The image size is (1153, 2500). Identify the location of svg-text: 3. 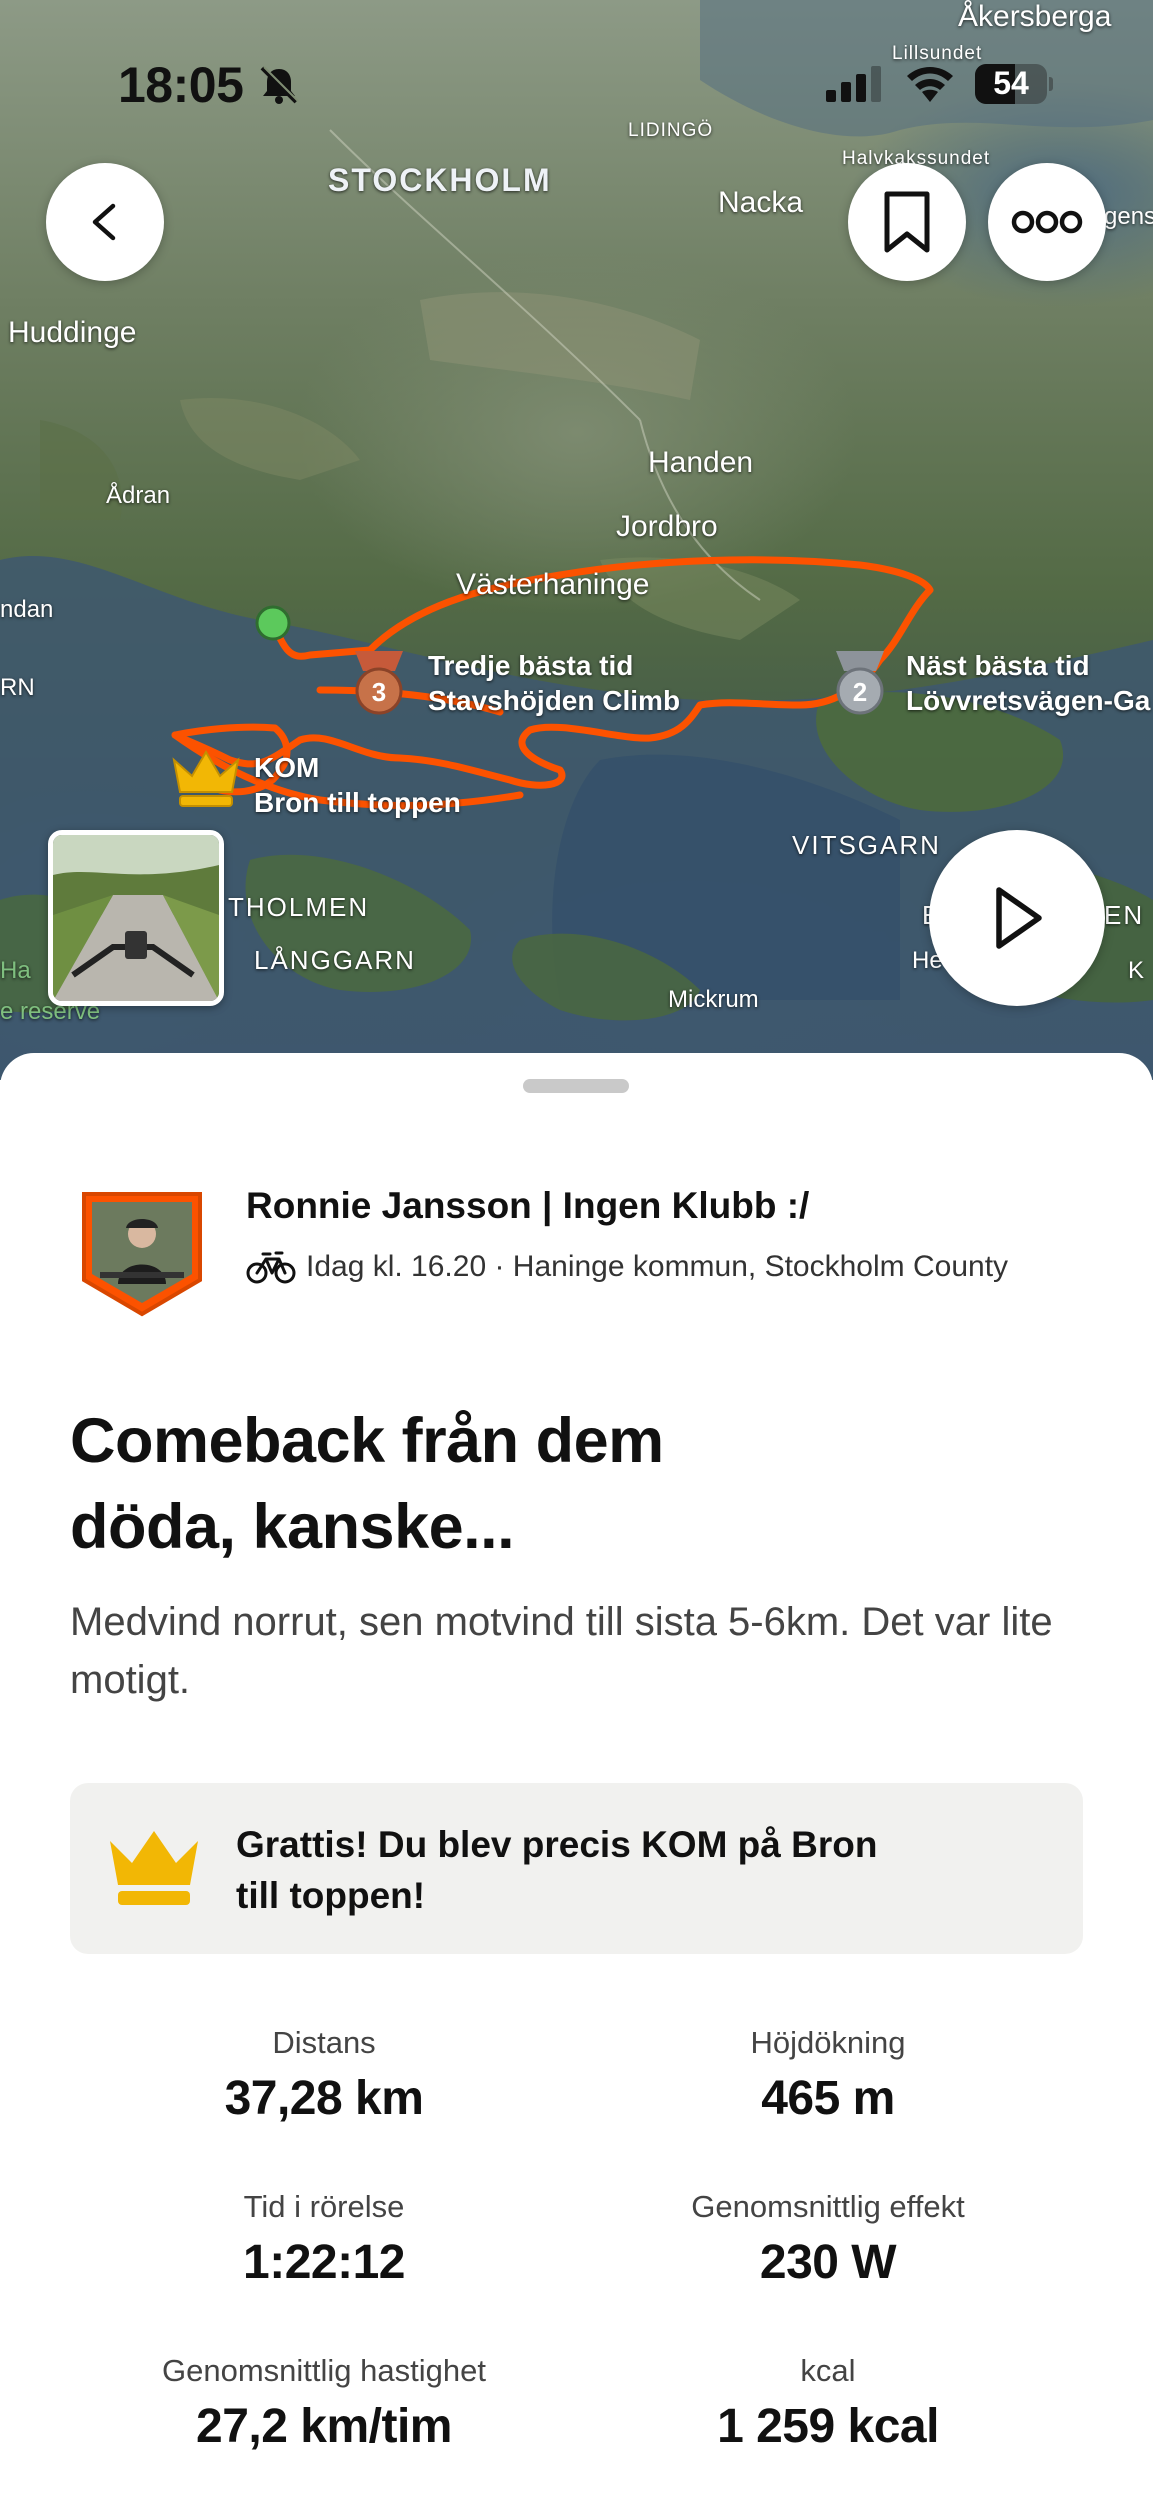
(379, 692).